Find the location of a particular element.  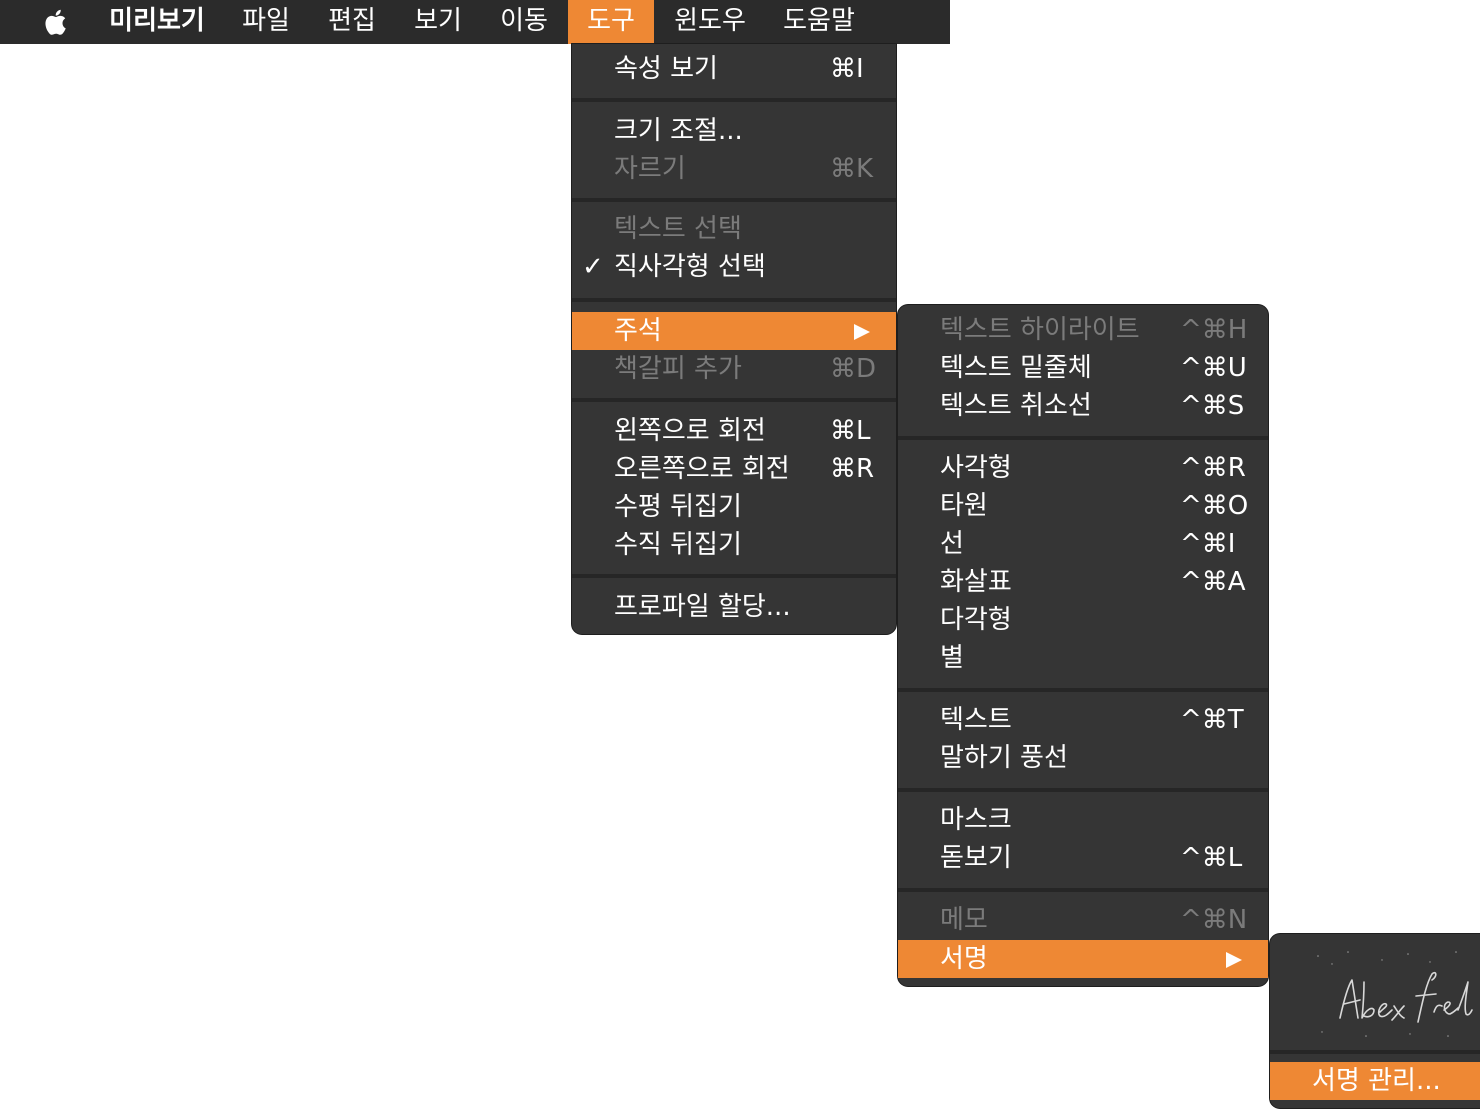

menu-item-shortcut: ⌘I is located at coordinates (847, 69).